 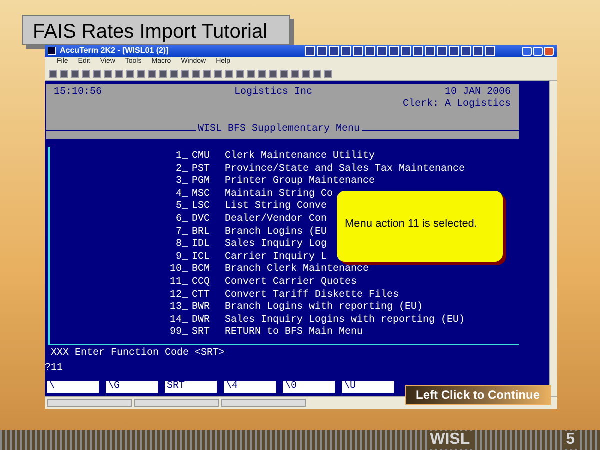 What do you see at coordinates (345, 320) in the screenshot?
I see `item-label: Sales Inquiry Logins with reporting (EU)` at bounding box center [345, 320].